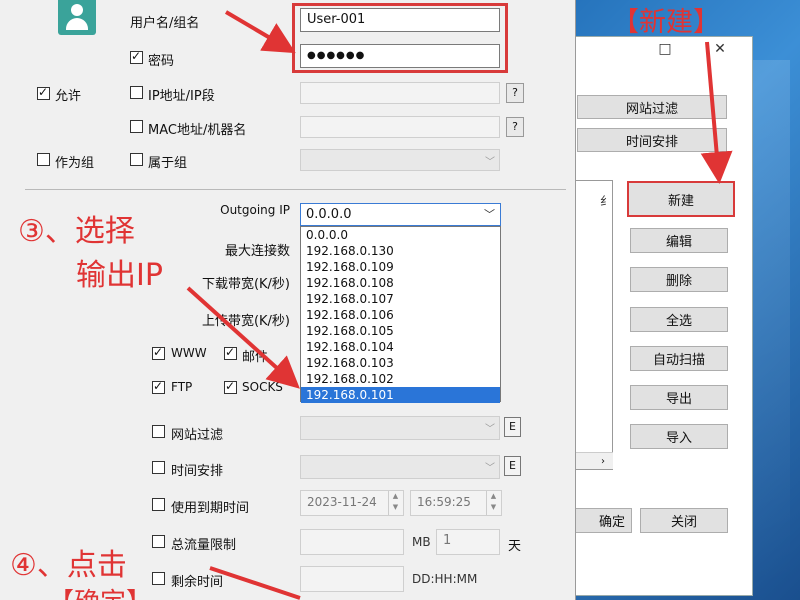 This screenshot has height=600, width=800. What do you see at coordinates (119, 275) in the screenshot?
I see `step3-annotation-line2: 输出IP` at bounding box center [119, 275].